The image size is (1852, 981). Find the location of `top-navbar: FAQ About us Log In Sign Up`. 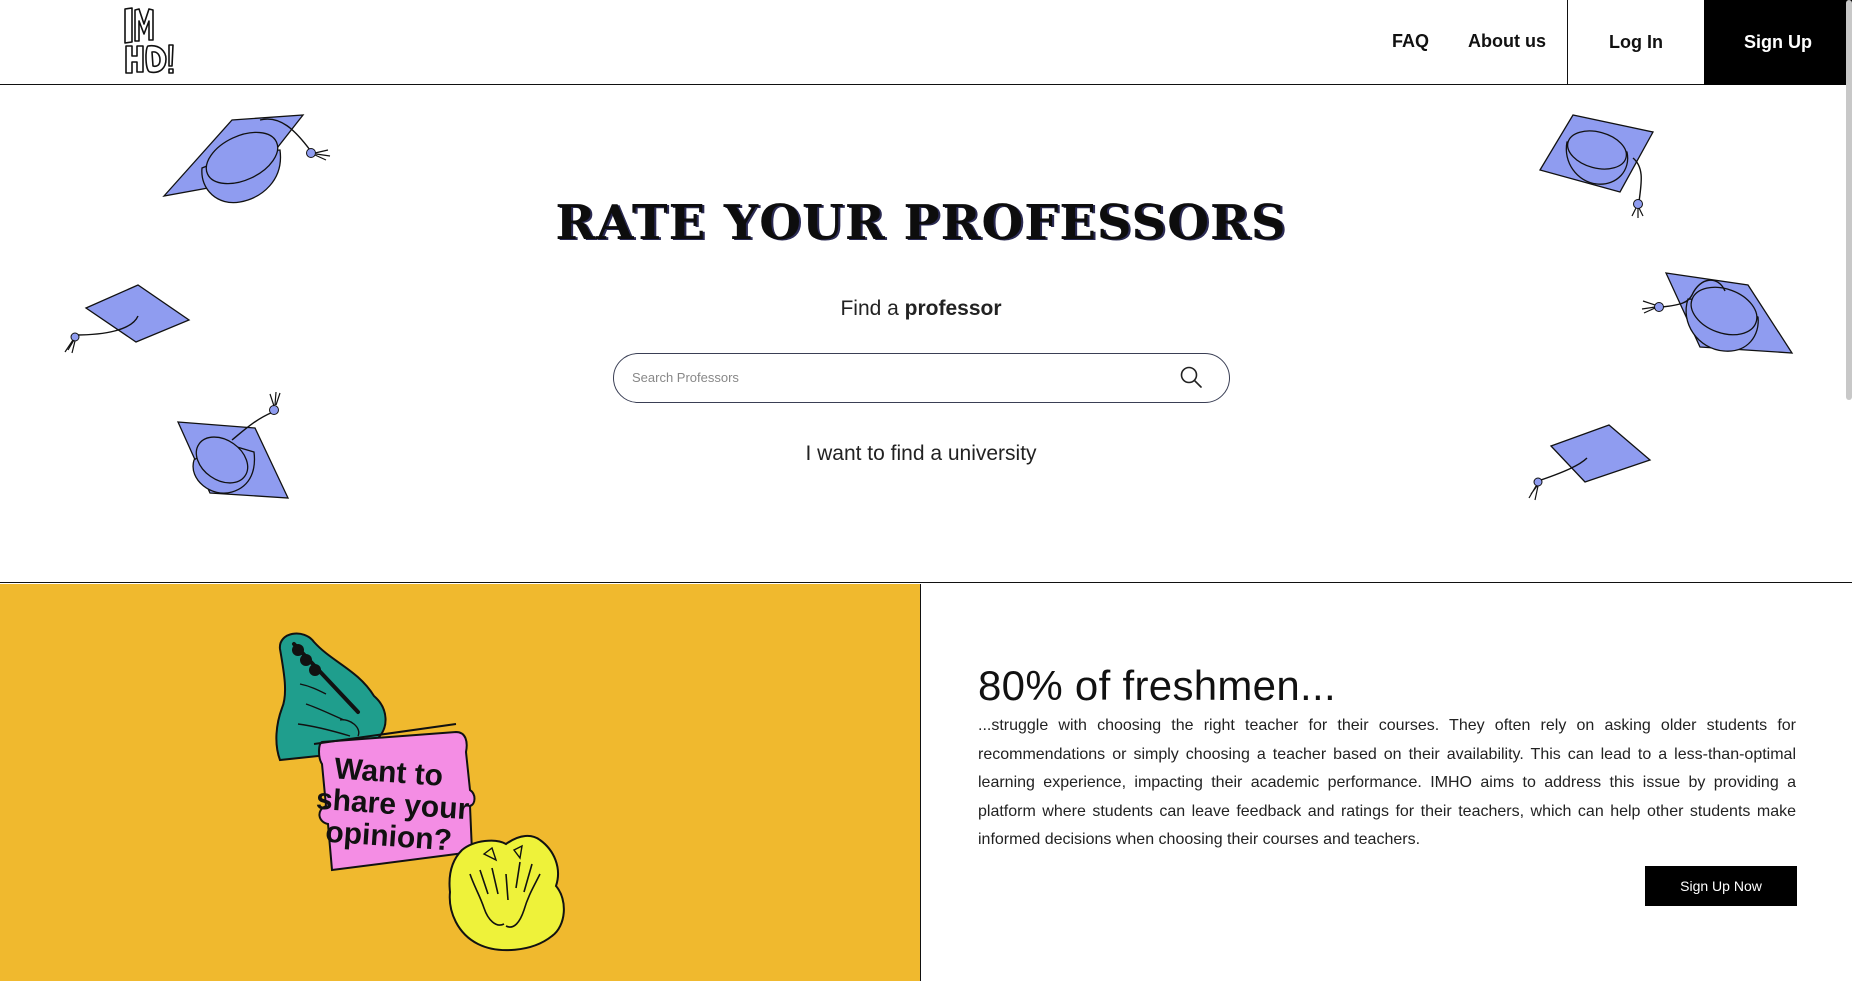

top-navbar: FAQ About us Log In Sign Up is located at coordinates (926, 42).